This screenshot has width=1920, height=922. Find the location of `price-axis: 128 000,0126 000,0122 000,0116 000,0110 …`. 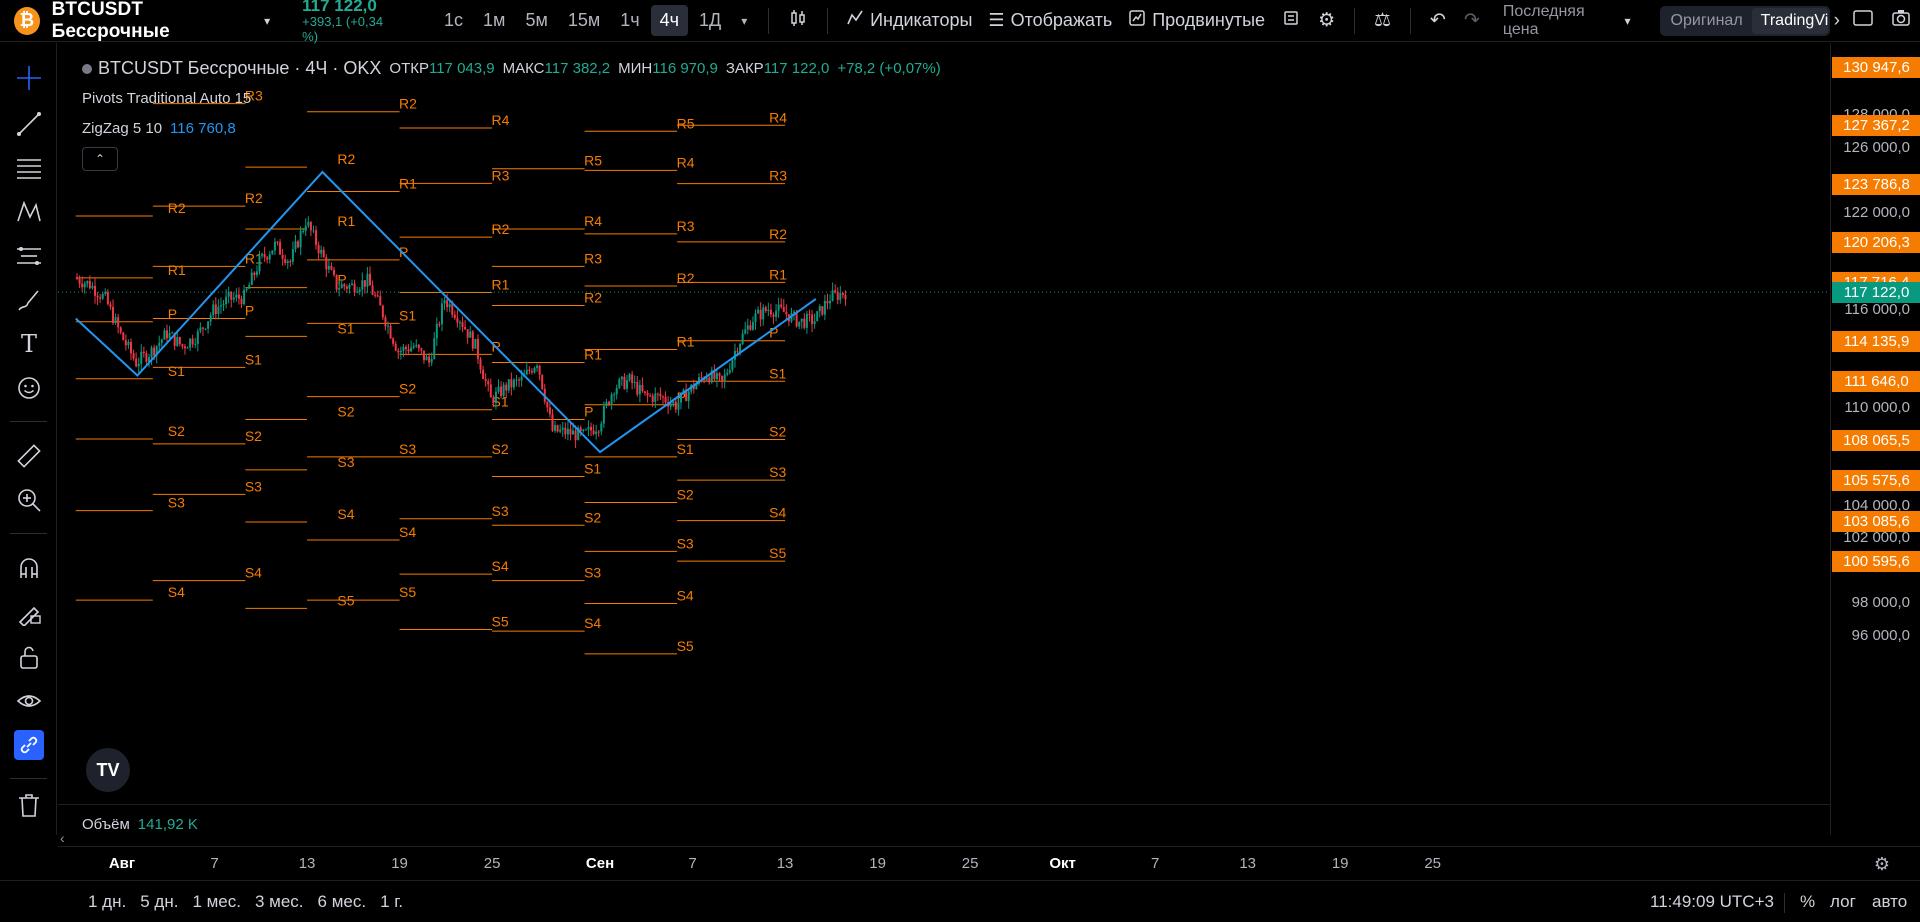

price-axis: 128 000,0126 000,0122 000,0116 000,0110 … is located at coordinates (1875, 439).